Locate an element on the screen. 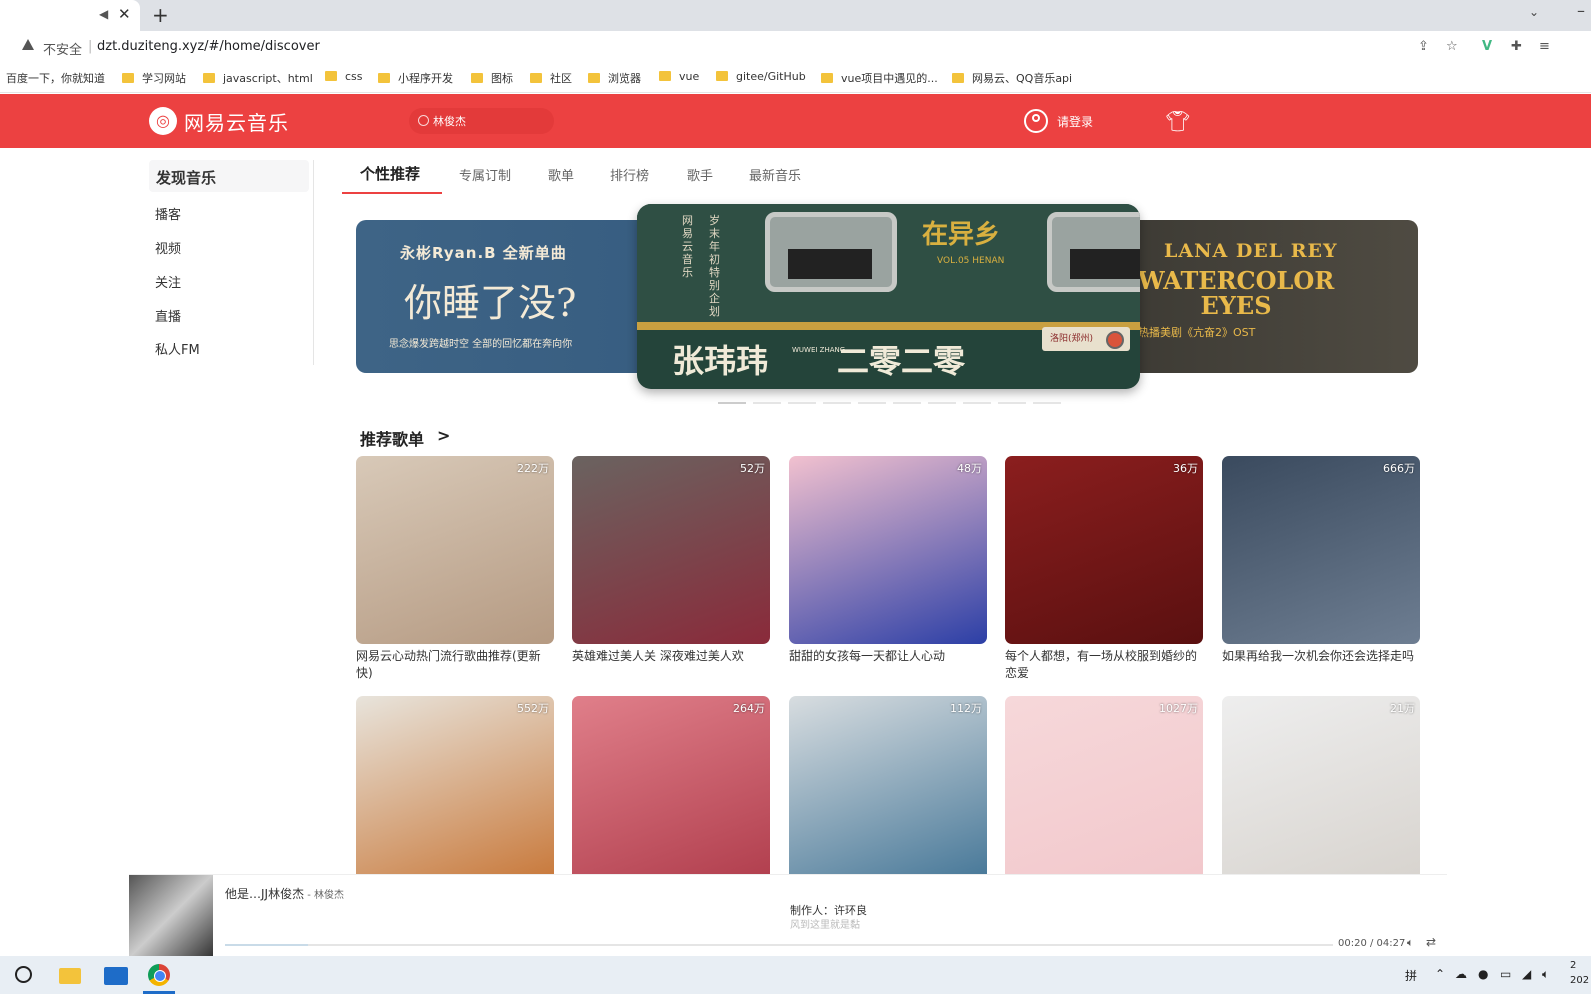 The width and height of the screenshot is (1591, 994). speaker-icon: ◀ is located at coordinates (103, 14).